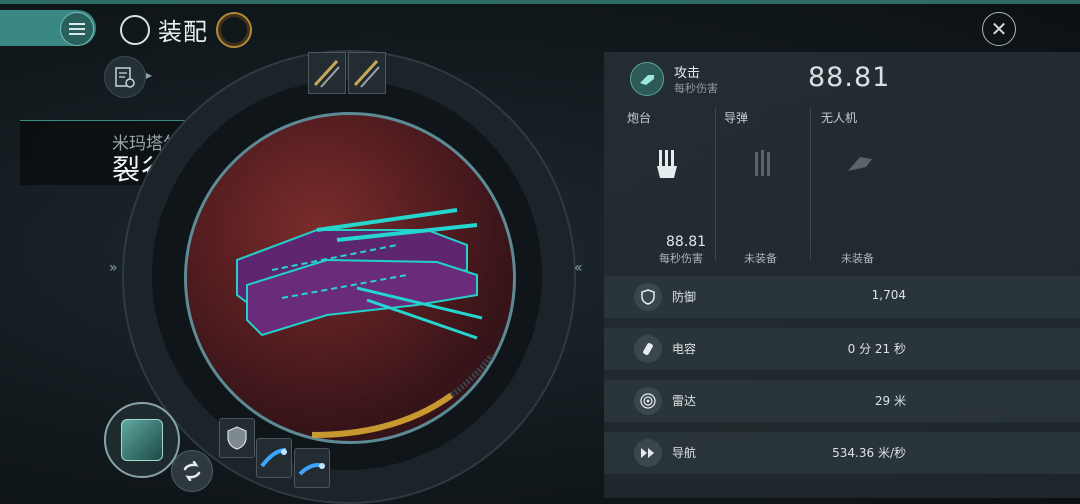  I want to click on stat-row-navigation: 导航 534.36 米/秒, so click(842, 453).